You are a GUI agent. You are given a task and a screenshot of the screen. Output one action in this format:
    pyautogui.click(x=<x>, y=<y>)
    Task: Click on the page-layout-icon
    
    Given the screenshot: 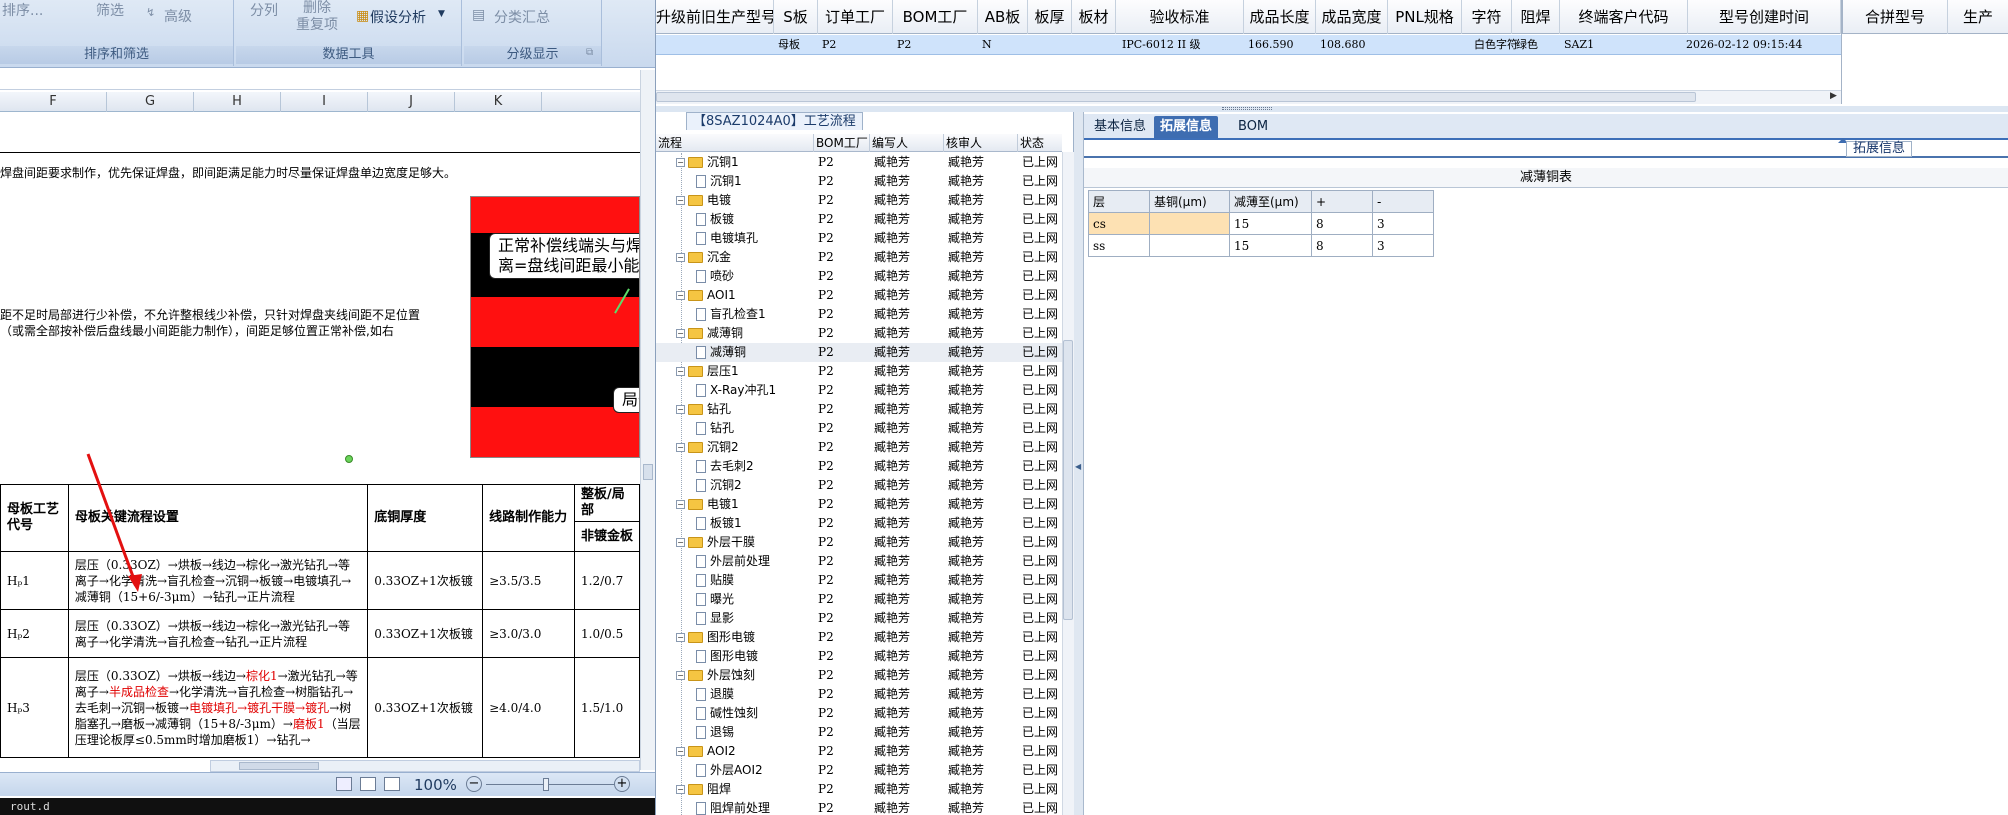 What is the action you would take?
    pyautogui.click(x=368, y=784)
    